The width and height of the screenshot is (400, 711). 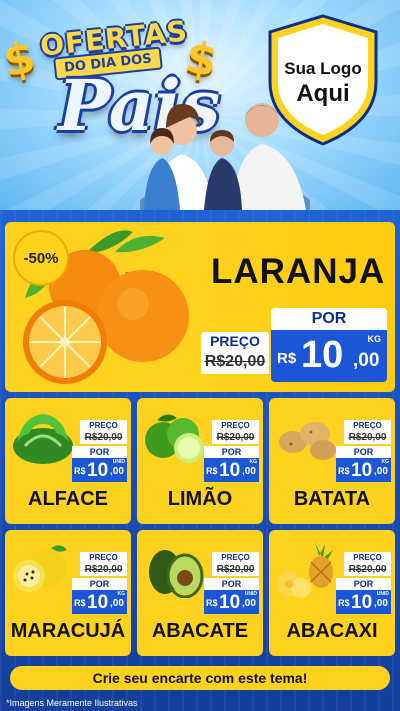 What do you see at coordinates (323, 93) in the screenshot?
I see `logo-line-2: Aqui` at bounding box center [323, 93].